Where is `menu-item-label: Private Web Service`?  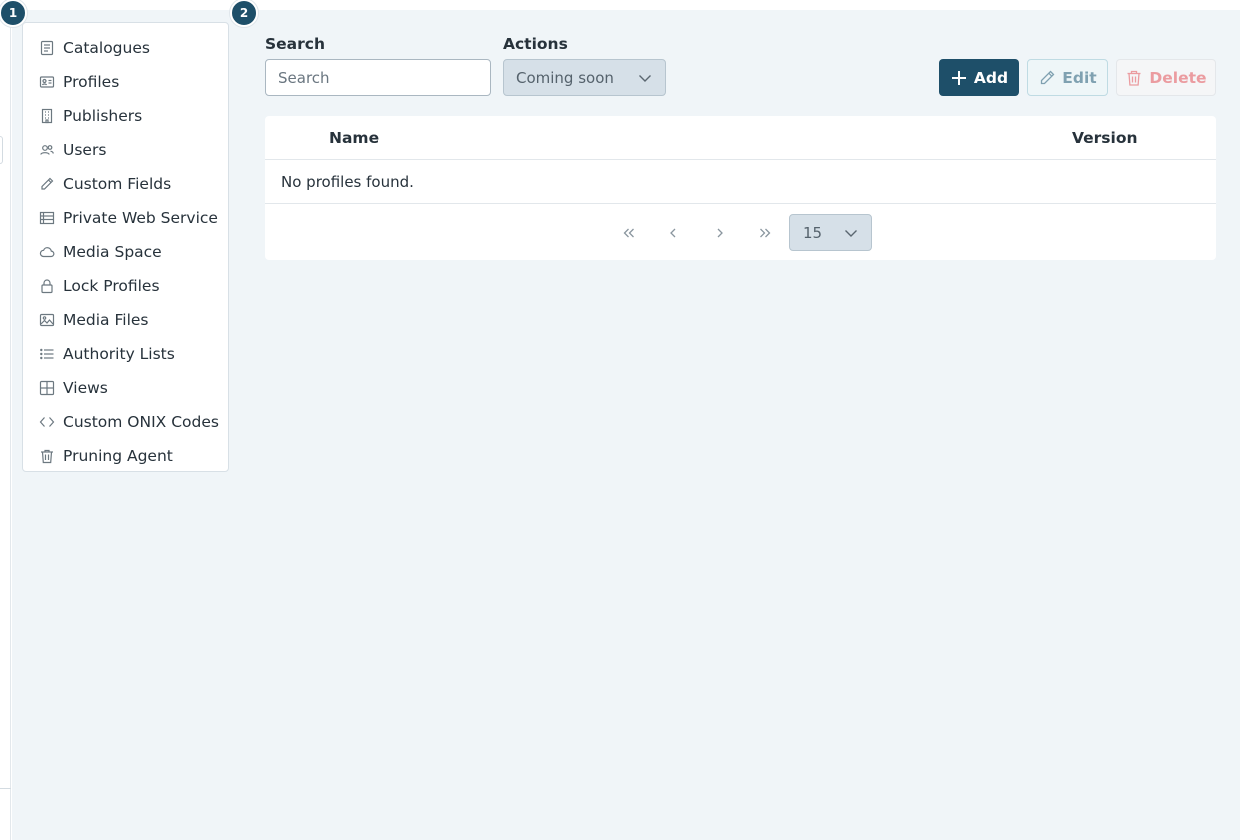
menu-item-label: Private Web Service is located at coordinates (140, 218).